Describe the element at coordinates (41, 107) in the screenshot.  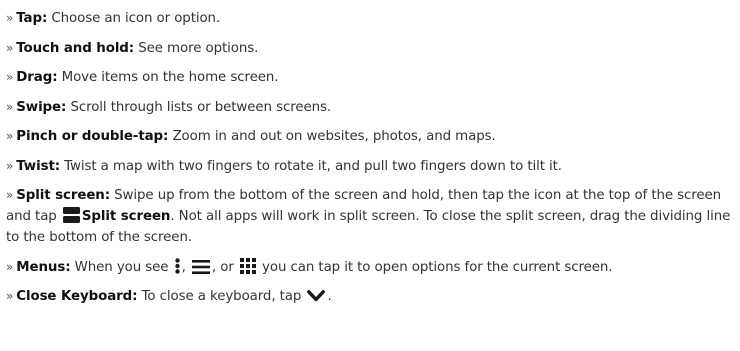
I see `item-term: Swipe:` at that location.